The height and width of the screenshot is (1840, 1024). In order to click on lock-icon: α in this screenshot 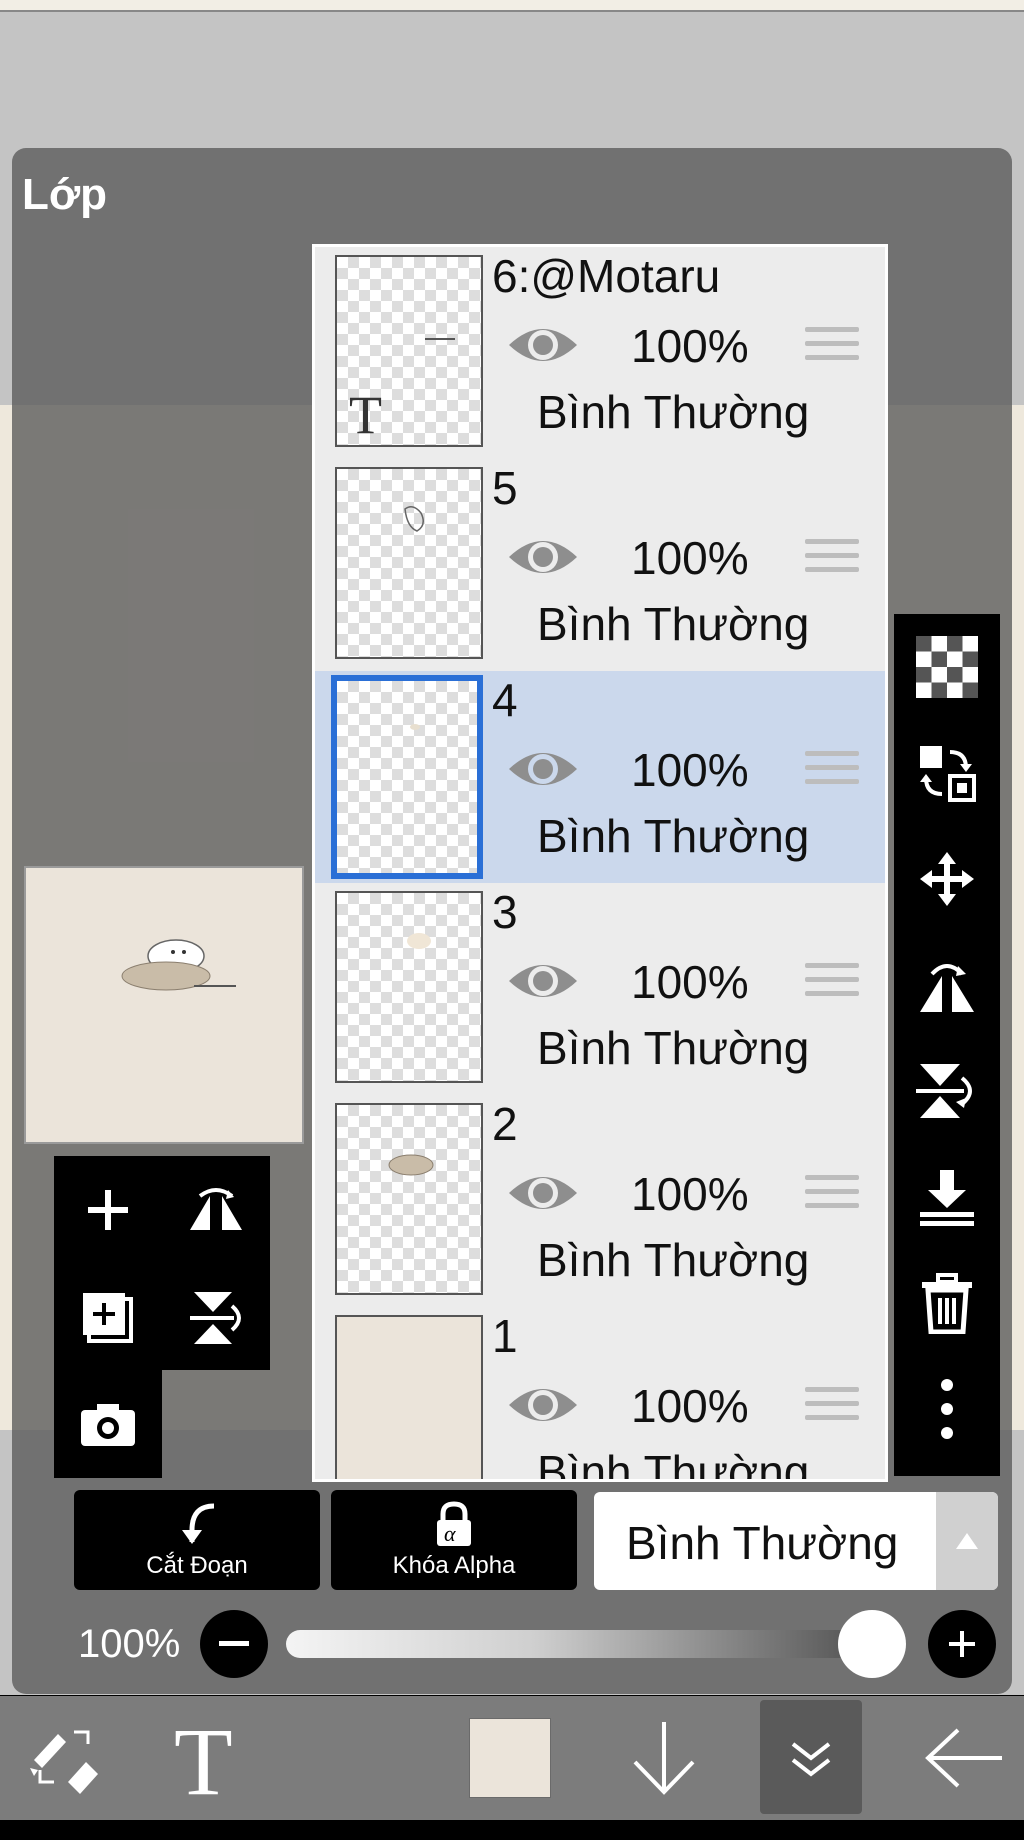, I will do `click(454, 1523)`.